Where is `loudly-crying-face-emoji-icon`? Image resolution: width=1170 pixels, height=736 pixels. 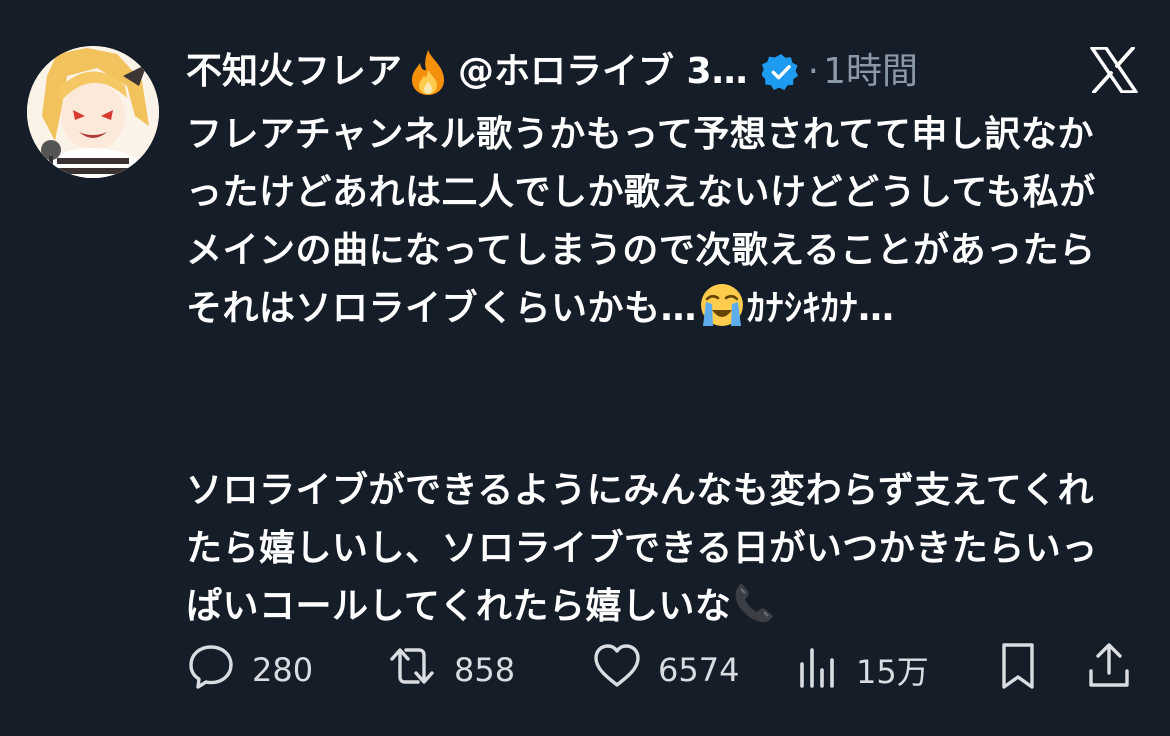 loudly-crying-face-emoji-icon is located at coordinates (722, 314).